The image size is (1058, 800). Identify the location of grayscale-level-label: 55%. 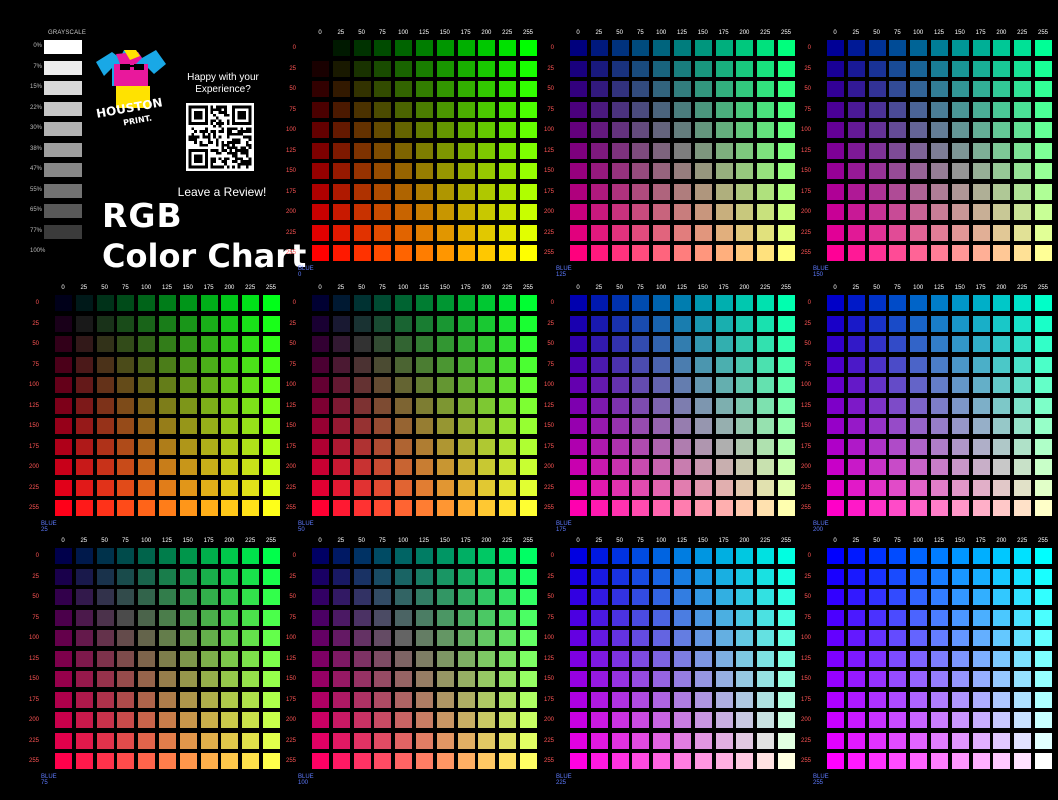
(36, 189).